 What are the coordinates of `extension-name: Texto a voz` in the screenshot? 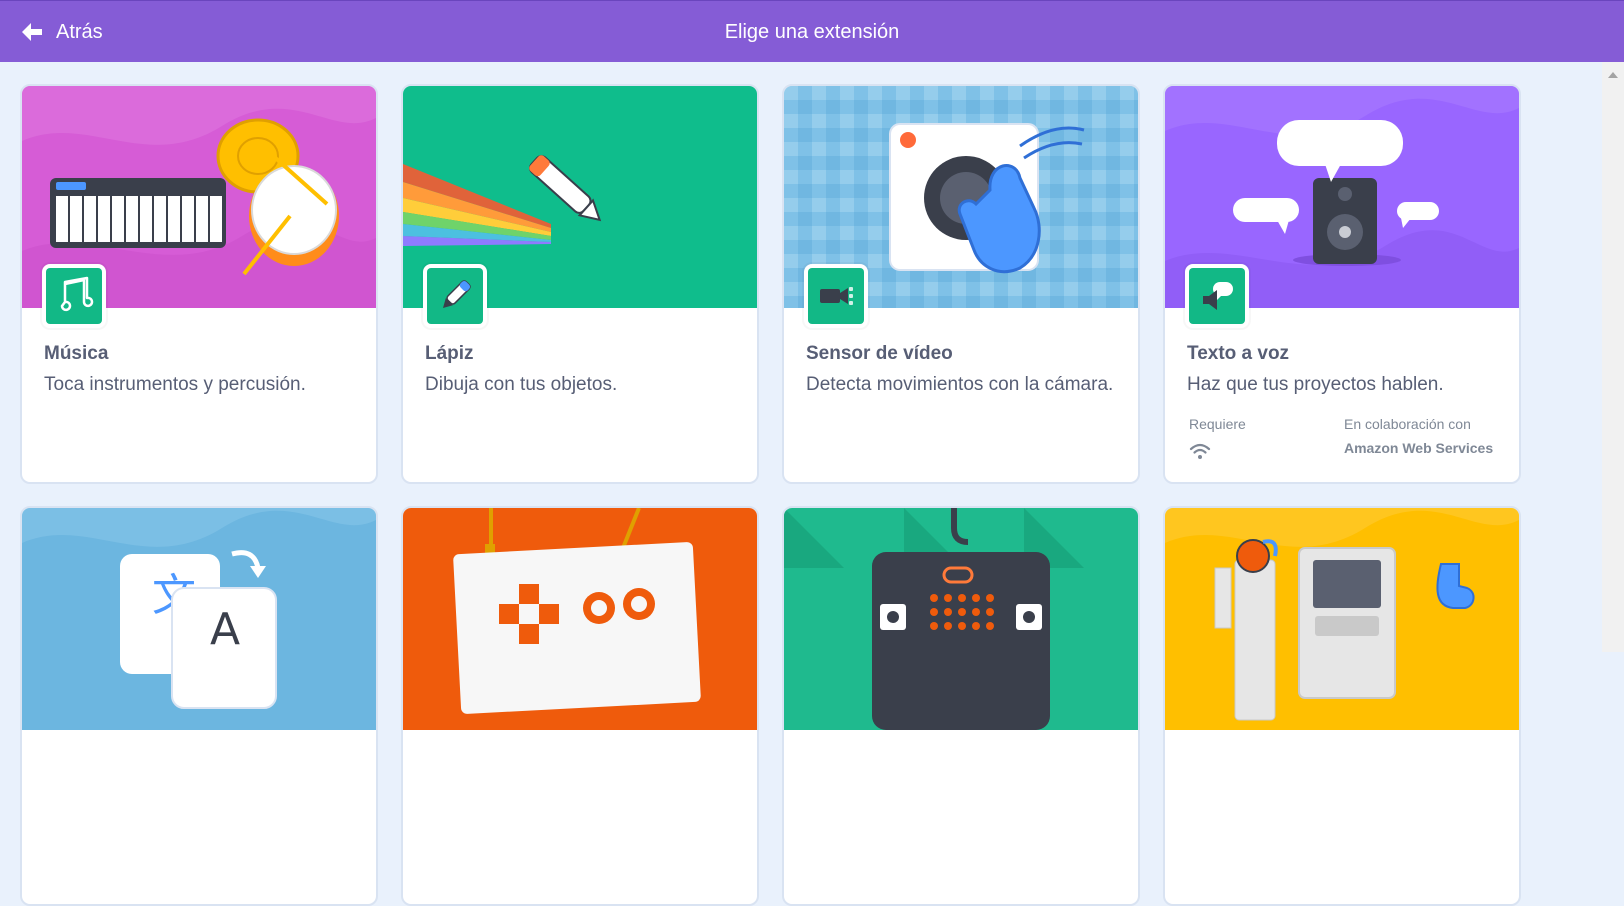 It's located at (1238, 353).